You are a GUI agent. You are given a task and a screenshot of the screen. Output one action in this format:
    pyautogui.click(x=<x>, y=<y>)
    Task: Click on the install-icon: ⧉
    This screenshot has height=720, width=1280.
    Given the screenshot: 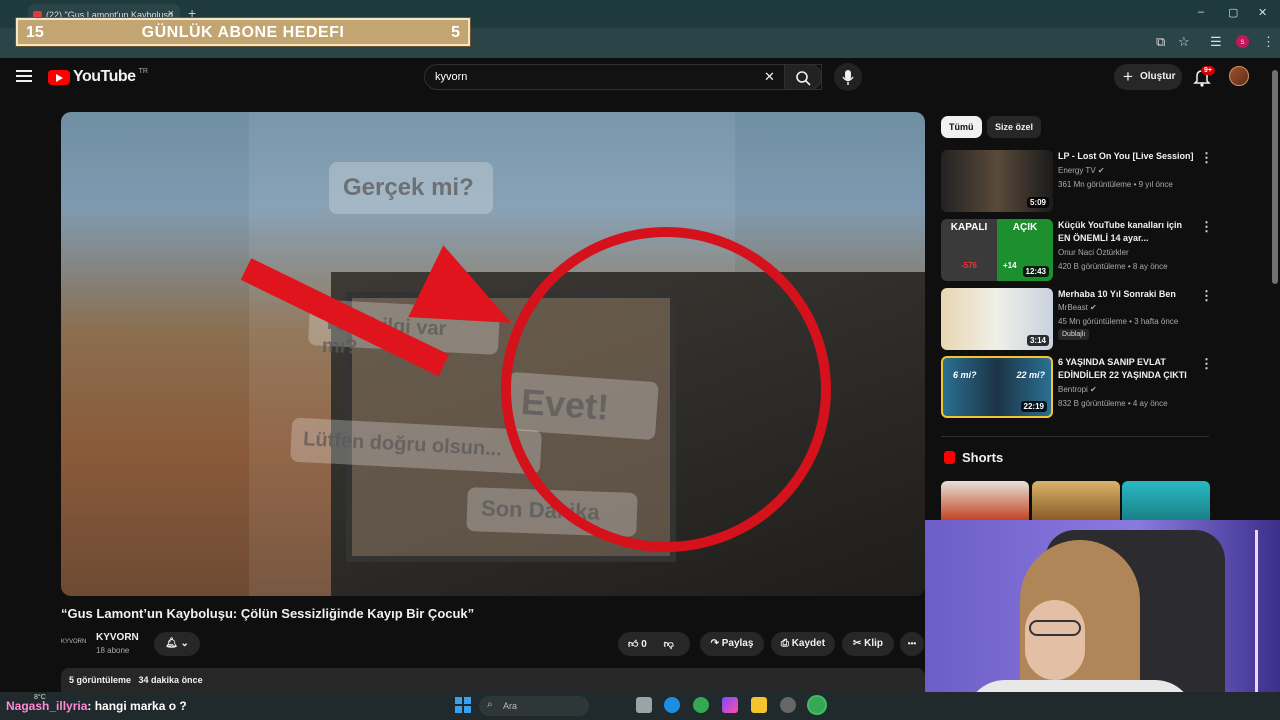 What is the action you would take?
    pyautogui.click(x=1160, y=42)
    